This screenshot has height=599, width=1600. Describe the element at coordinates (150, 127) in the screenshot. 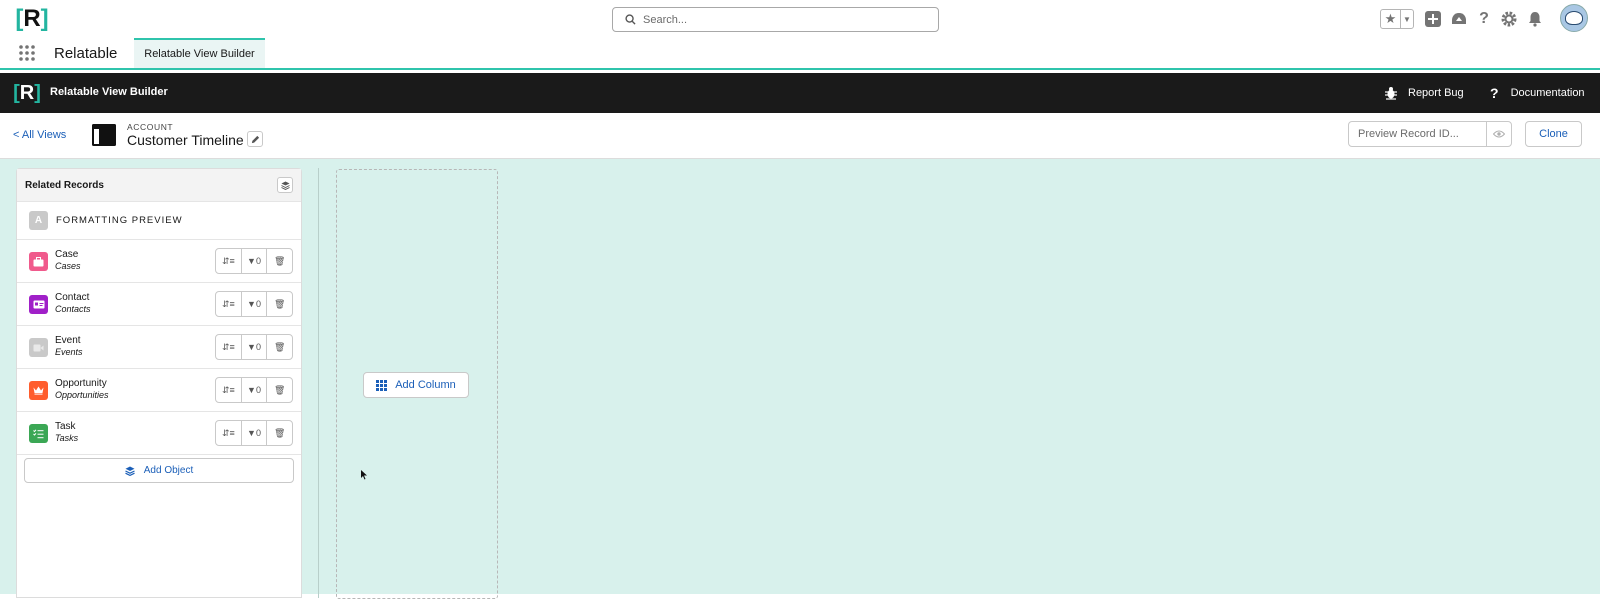

I see `object-type-label: ACCOUNT` at that location.